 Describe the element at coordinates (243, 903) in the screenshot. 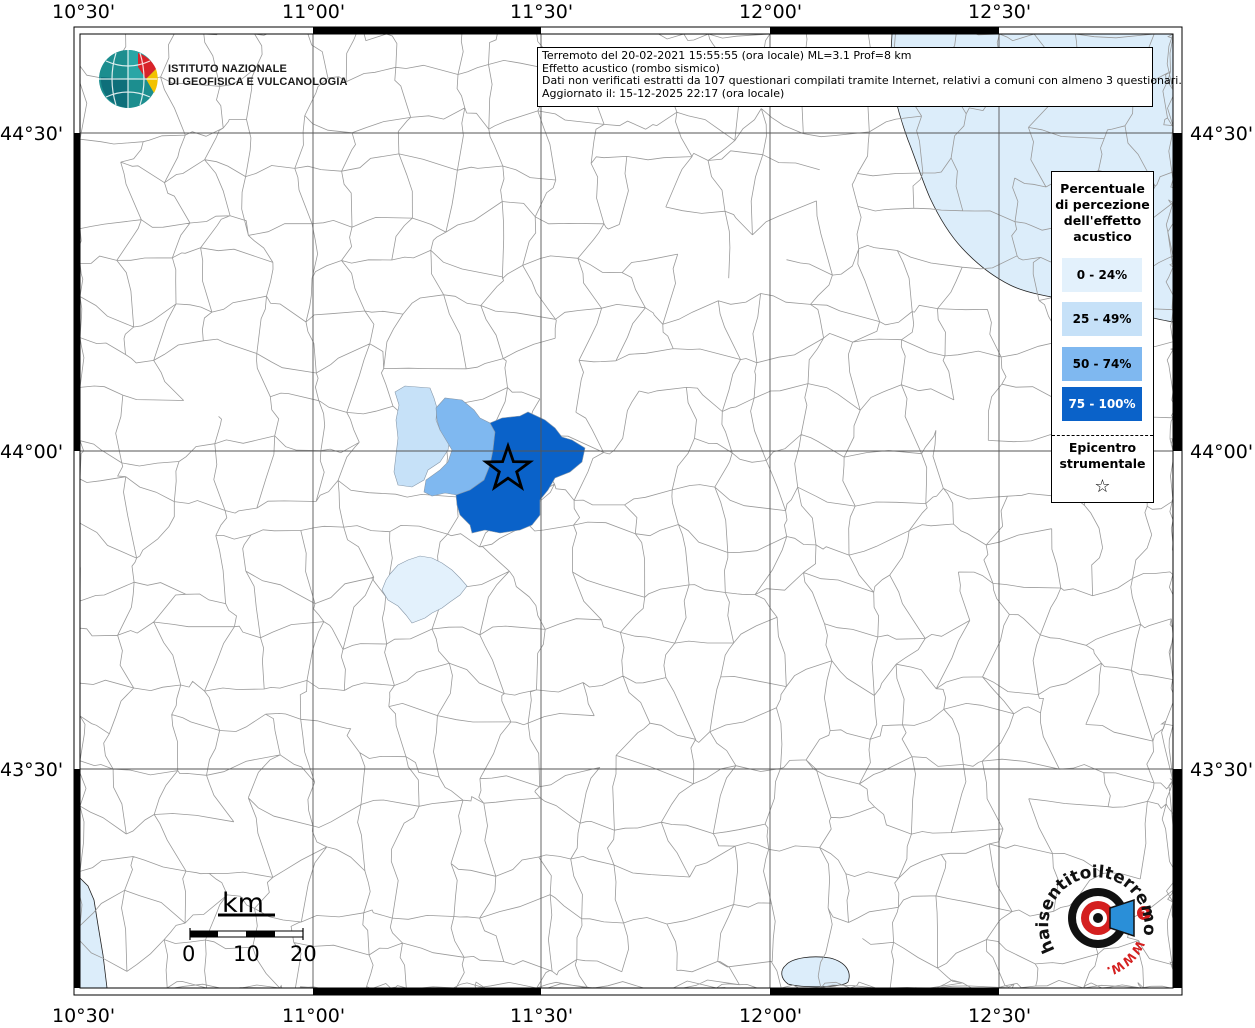

I see `scale-unit: km` at that location.